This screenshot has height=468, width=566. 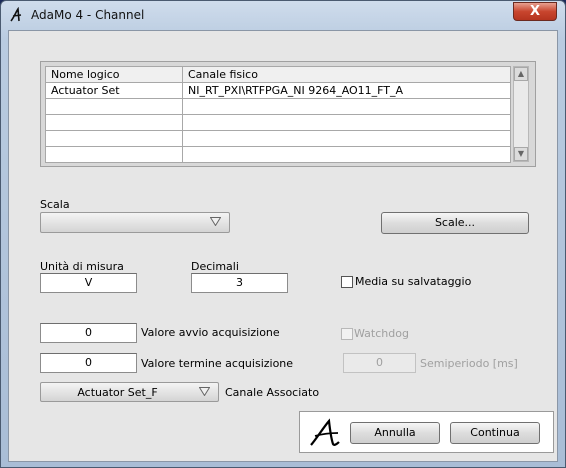 What do you see at coordinates (215, 266) in the screenshot?
I see `decimali-label: Decimali` at bounding box center [215, 266].